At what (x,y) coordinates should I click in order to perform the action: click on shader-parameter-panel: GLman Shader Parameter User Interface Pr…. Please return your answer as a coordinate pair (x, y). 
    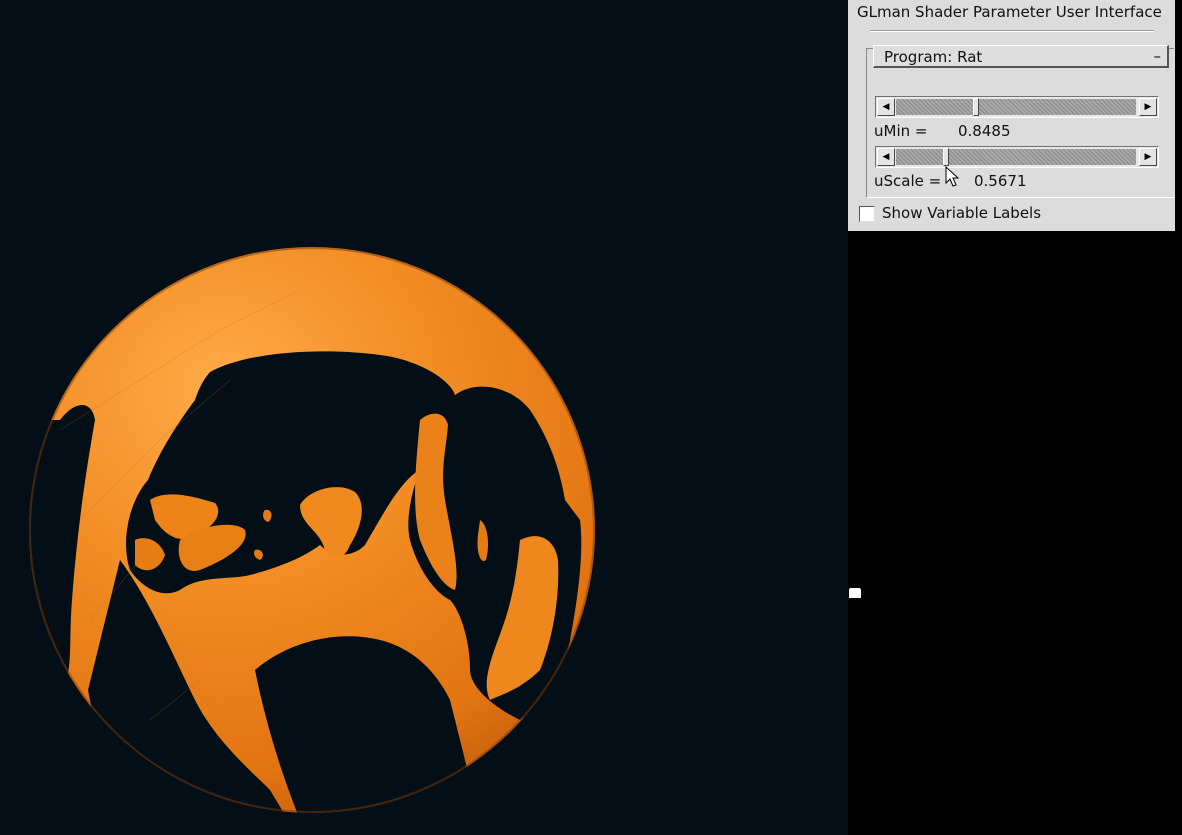
    Looking at the image, I should click on (1011, 115).